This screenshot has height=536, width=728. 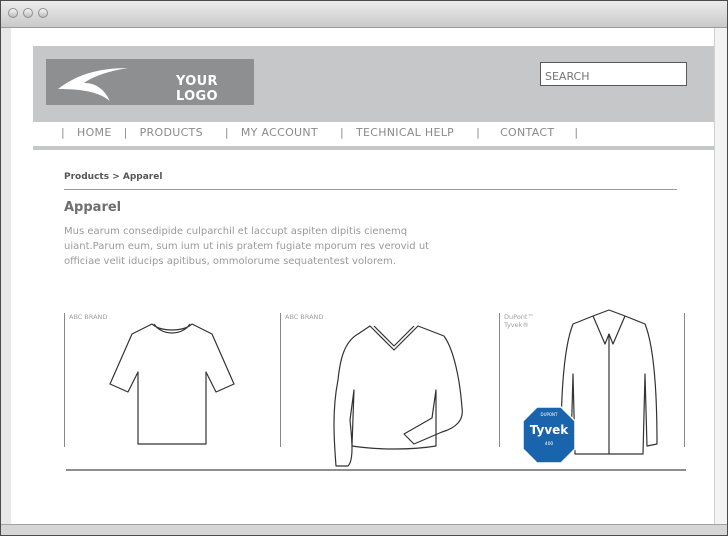 I want to click on divider, so click(x=370, y=189).